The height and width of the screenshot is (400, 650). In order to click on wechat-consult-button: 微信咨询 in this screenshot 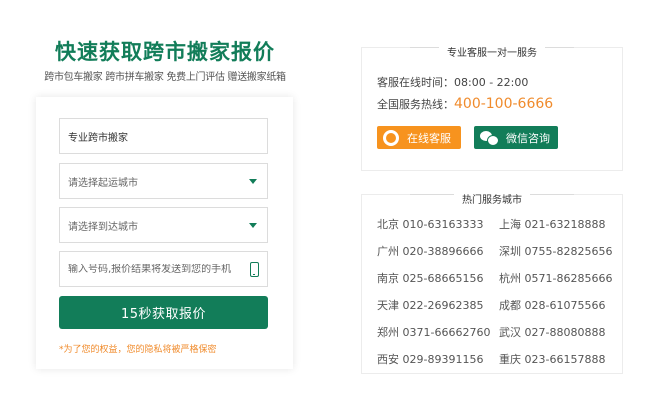, I will do `click(516, 137)`.